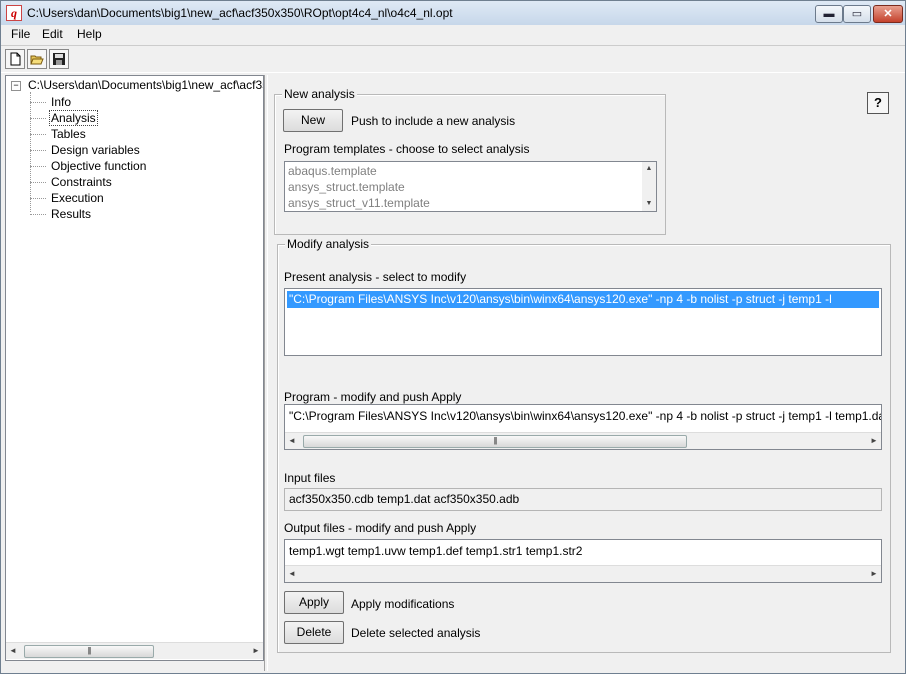  What do you see at coordinates (68, 134) in the screenshot?
I see `tree-item-label: Tables` at bounding box center [68, 134].